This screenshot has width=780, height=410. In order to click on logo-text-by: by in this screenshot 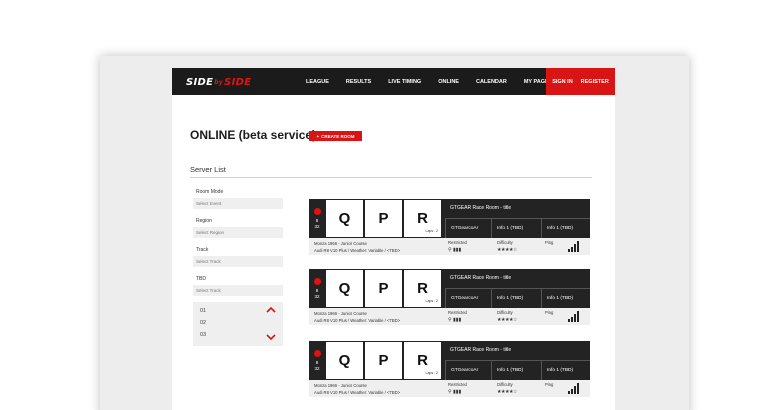, I will do `click(219, 82)`.